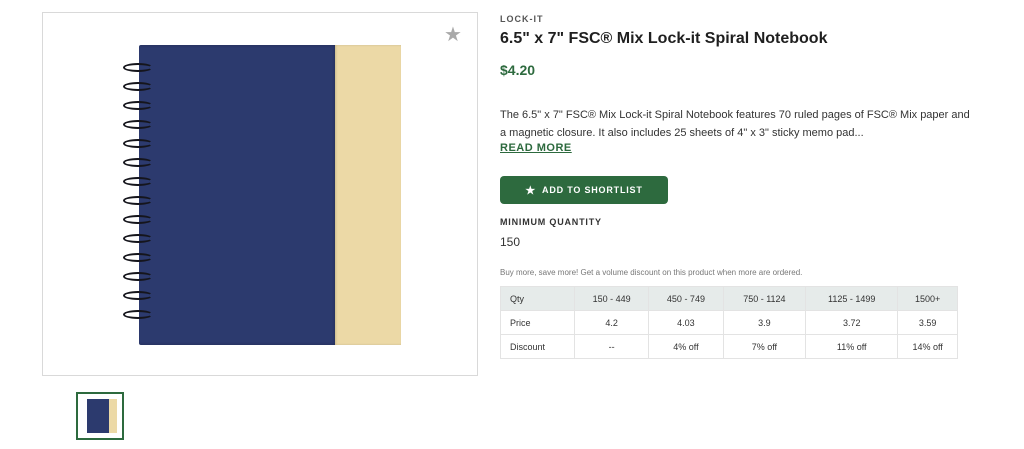 The width and height of the screenshot is (1024, 449). I want to click on table-header-cell: 150 - 449, so click(611, 298).